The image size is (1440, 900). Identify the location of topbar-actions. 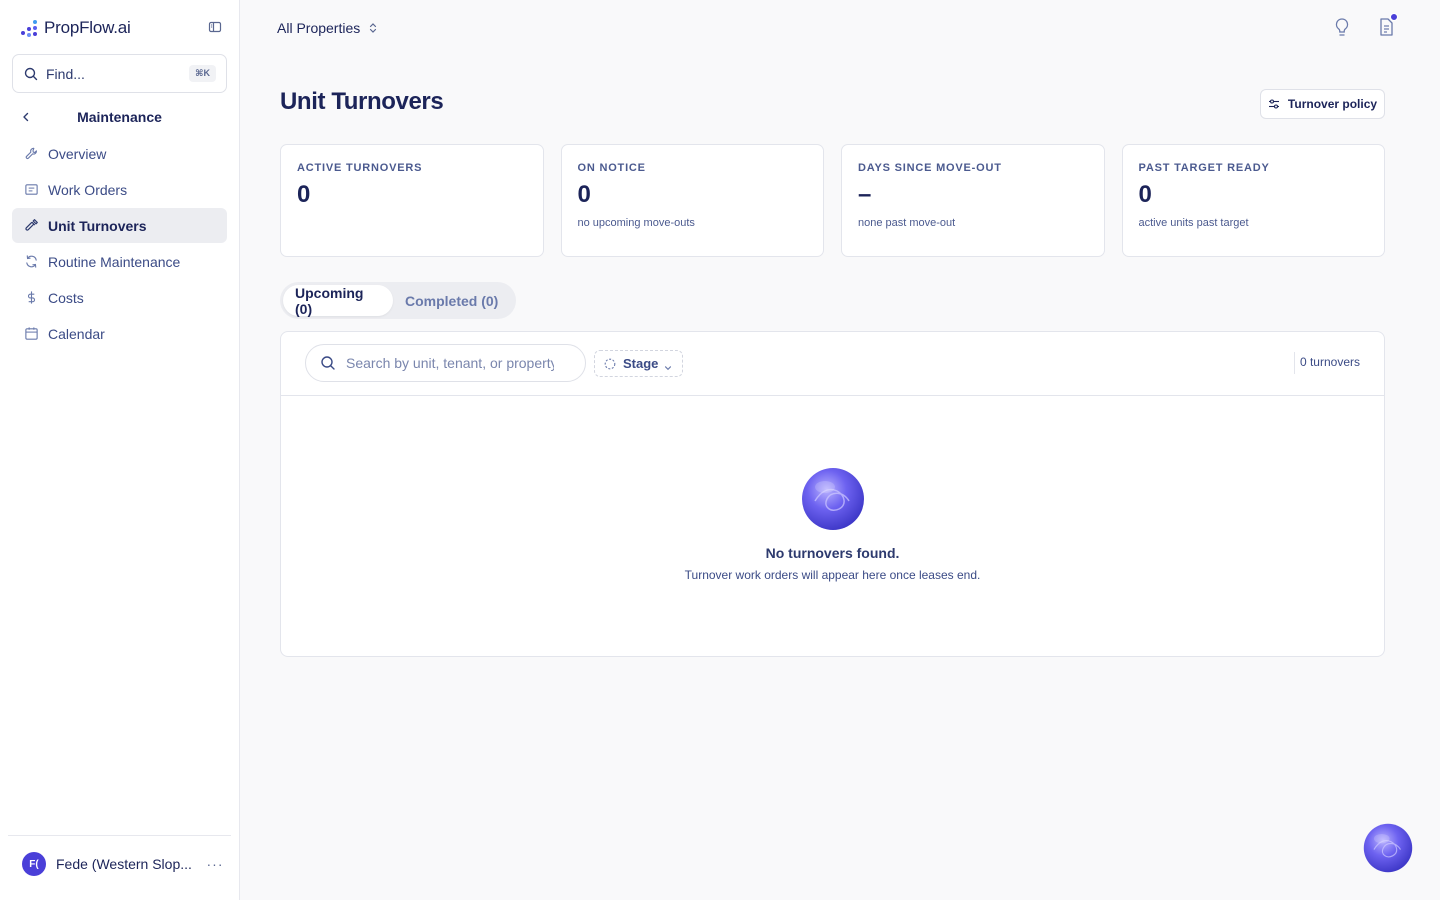
(1365, 25).